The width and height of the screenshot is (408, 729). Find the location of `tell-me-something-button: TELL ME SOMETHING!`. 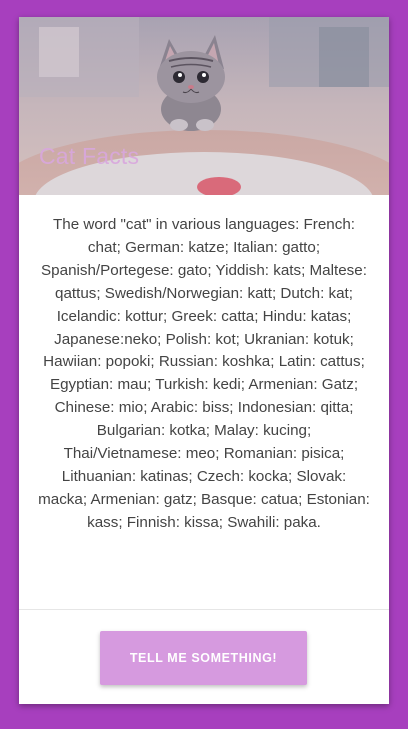

tell-me-something-button: TELL ME SOMETHING! is located at coordinates (203, 658).